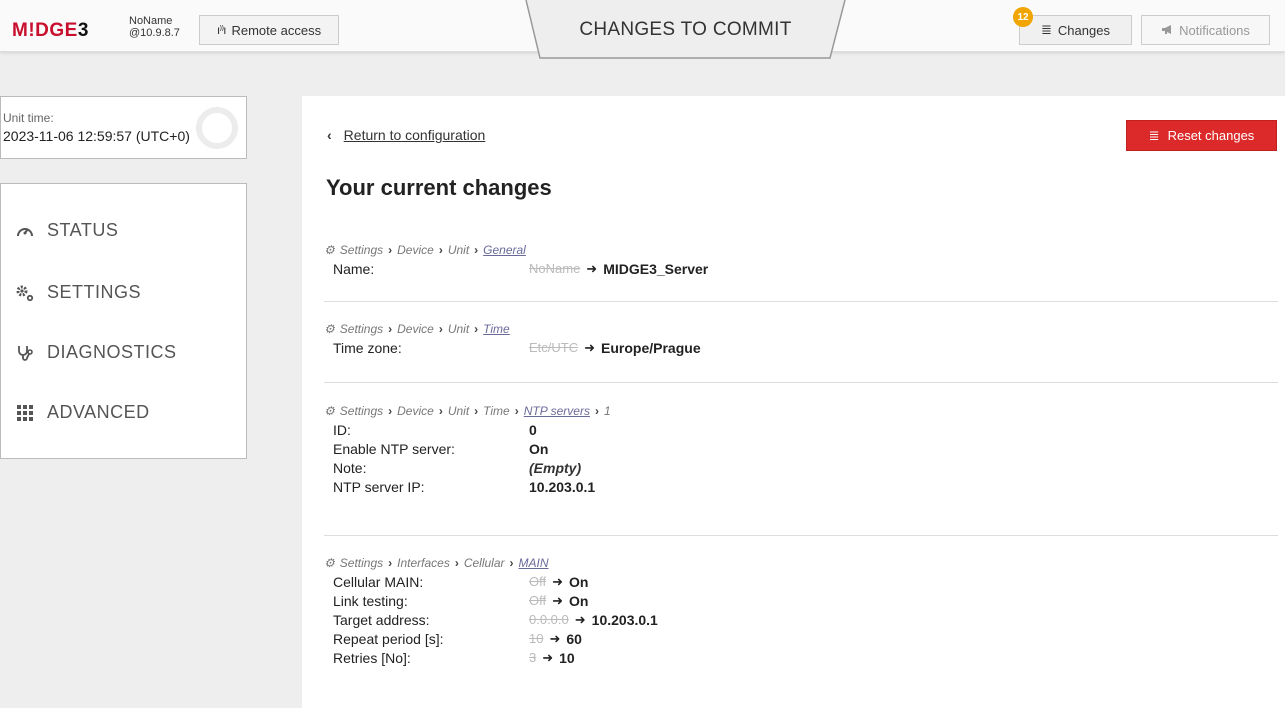 This screenshot has width=1285, height=708. I want to click on change-row: ID: 0, so click(435, 429).